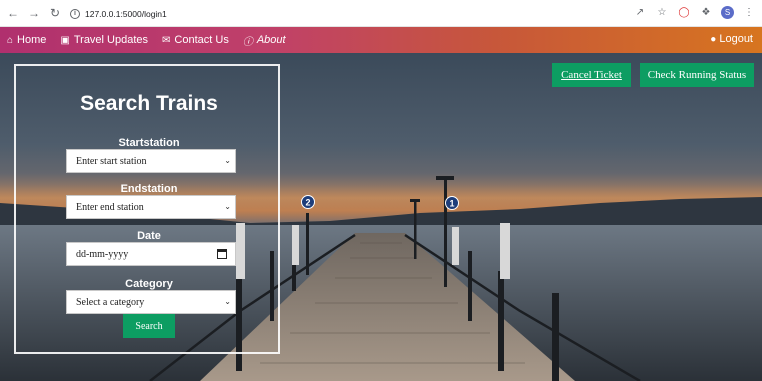 The width and height of the screenshot is (762, 381). I want to click on reload-icon: ↻, so click(55, 13).